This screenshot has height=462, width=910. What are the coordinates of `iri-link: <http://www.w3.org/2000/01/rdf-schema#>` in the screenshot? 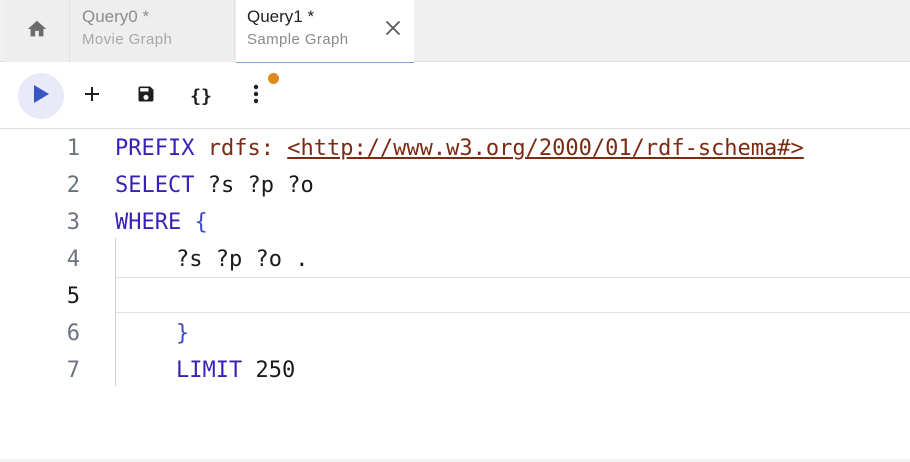 It's located at (545, 148).